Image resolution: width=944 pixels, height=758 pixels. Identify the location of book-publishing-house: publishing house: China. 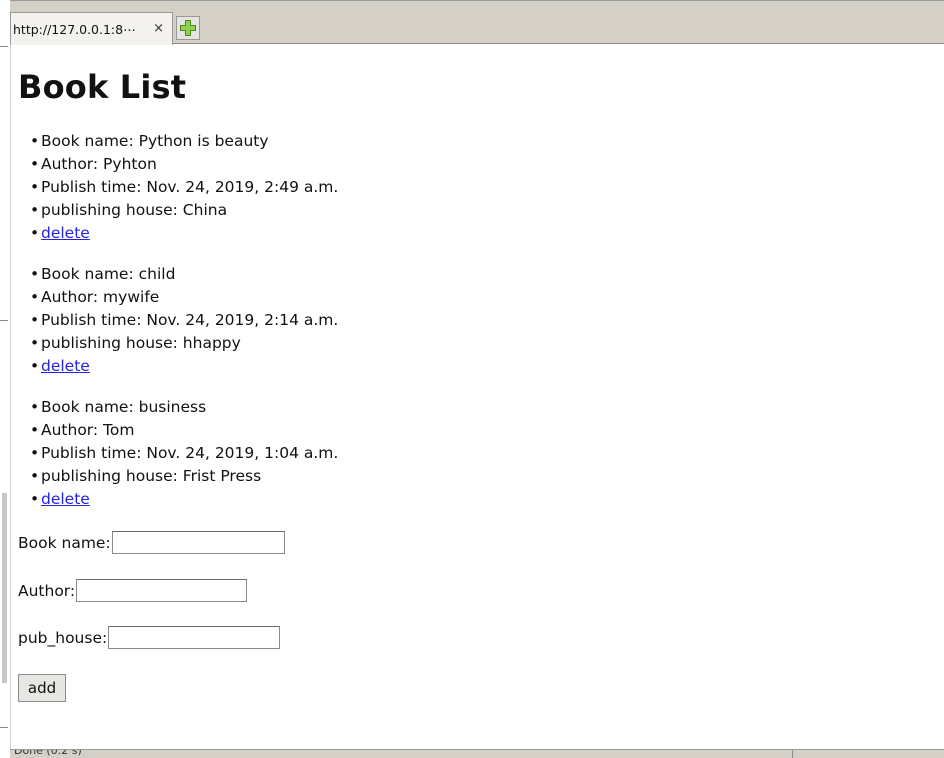
(184, 210).